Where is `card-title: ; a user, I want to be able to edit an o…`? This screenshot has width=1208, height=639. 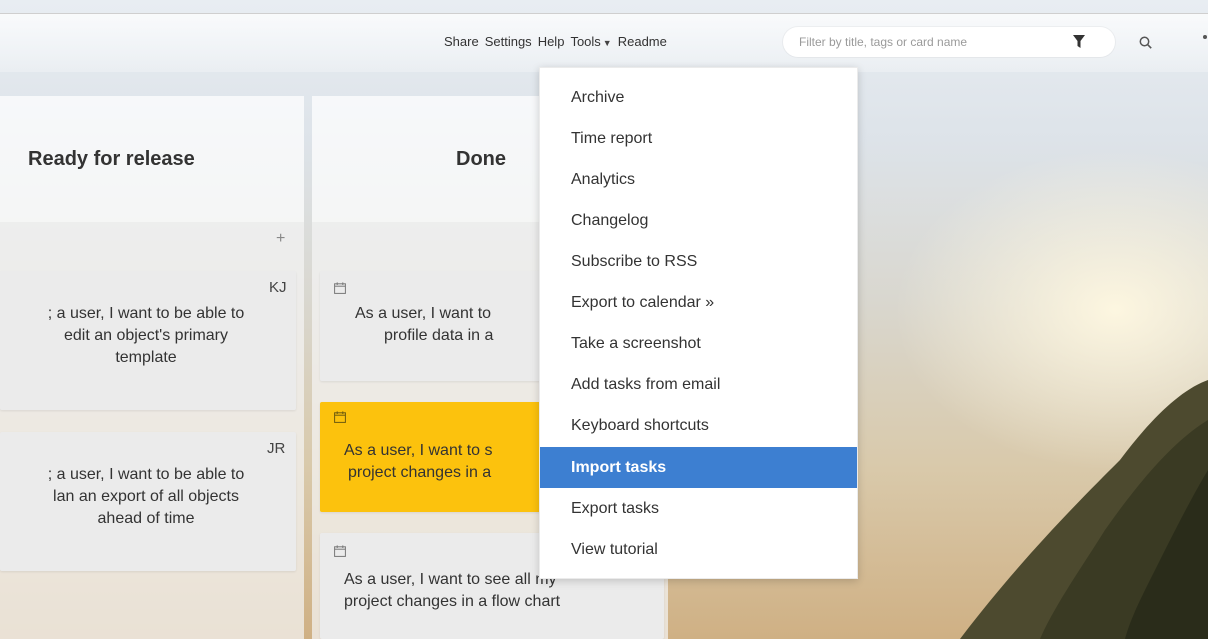
card-title: ; a user, I want to be able to edit an o… is located at coordinates (146, 336).